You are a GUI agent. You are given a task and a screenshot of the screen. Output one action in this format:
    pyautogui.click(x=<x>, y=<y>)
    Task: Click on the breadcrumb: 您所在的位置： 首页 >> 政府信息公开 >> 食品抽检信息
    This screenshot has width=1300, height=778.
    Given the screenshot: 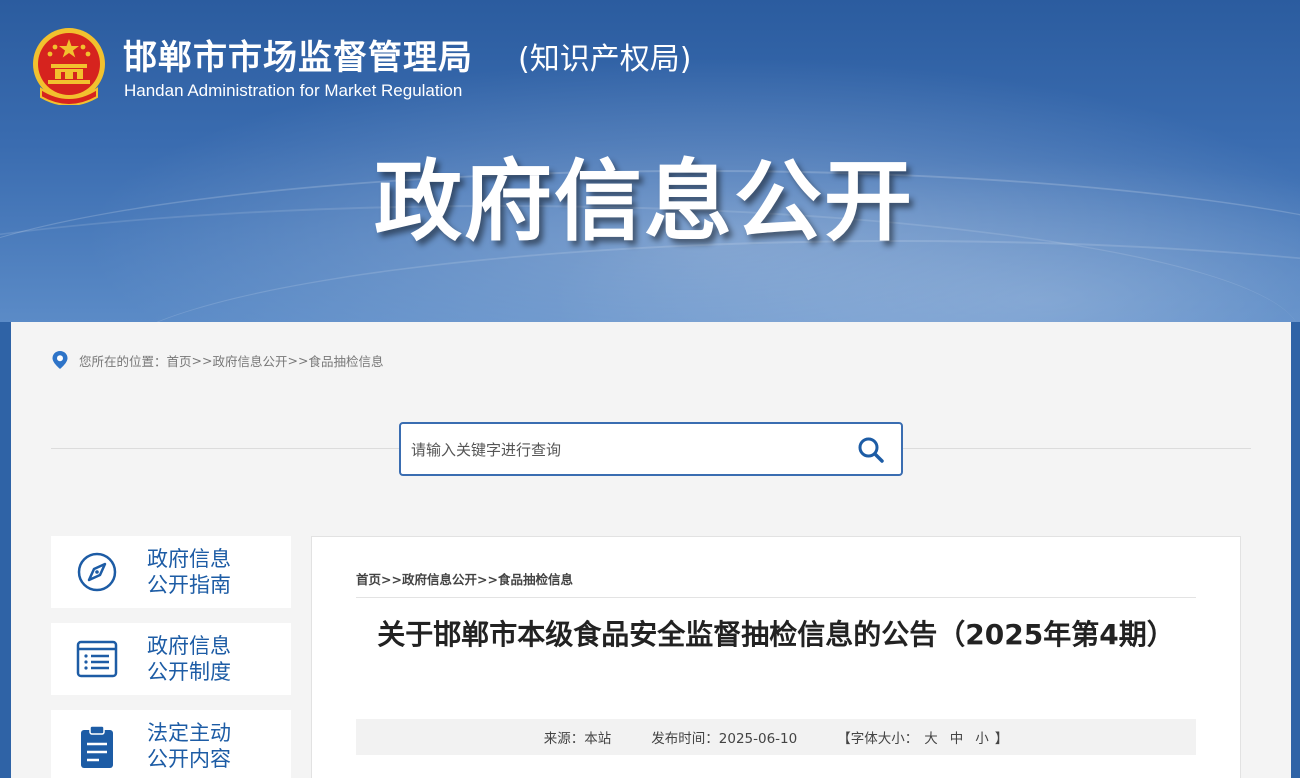 What is the action you would take?
    pyautogui.click(x=217, y=360)
    